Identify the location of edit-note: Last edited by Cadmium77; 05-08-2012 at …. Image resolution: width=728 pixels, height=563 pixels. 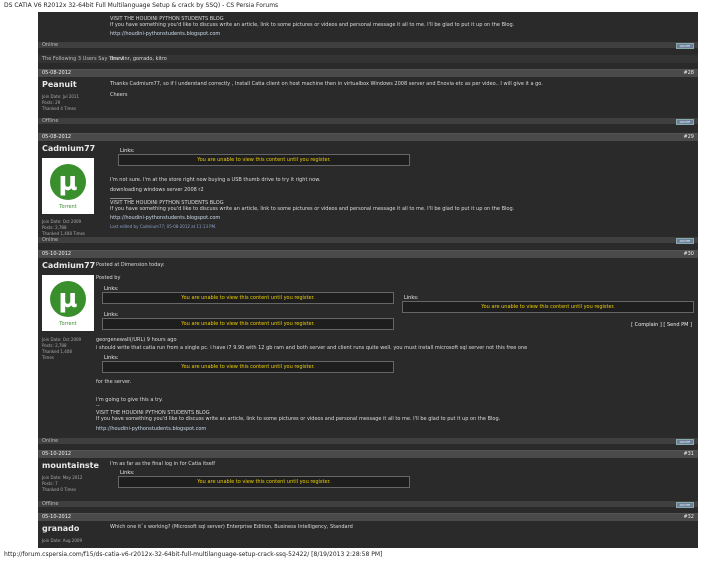
(163, 226).